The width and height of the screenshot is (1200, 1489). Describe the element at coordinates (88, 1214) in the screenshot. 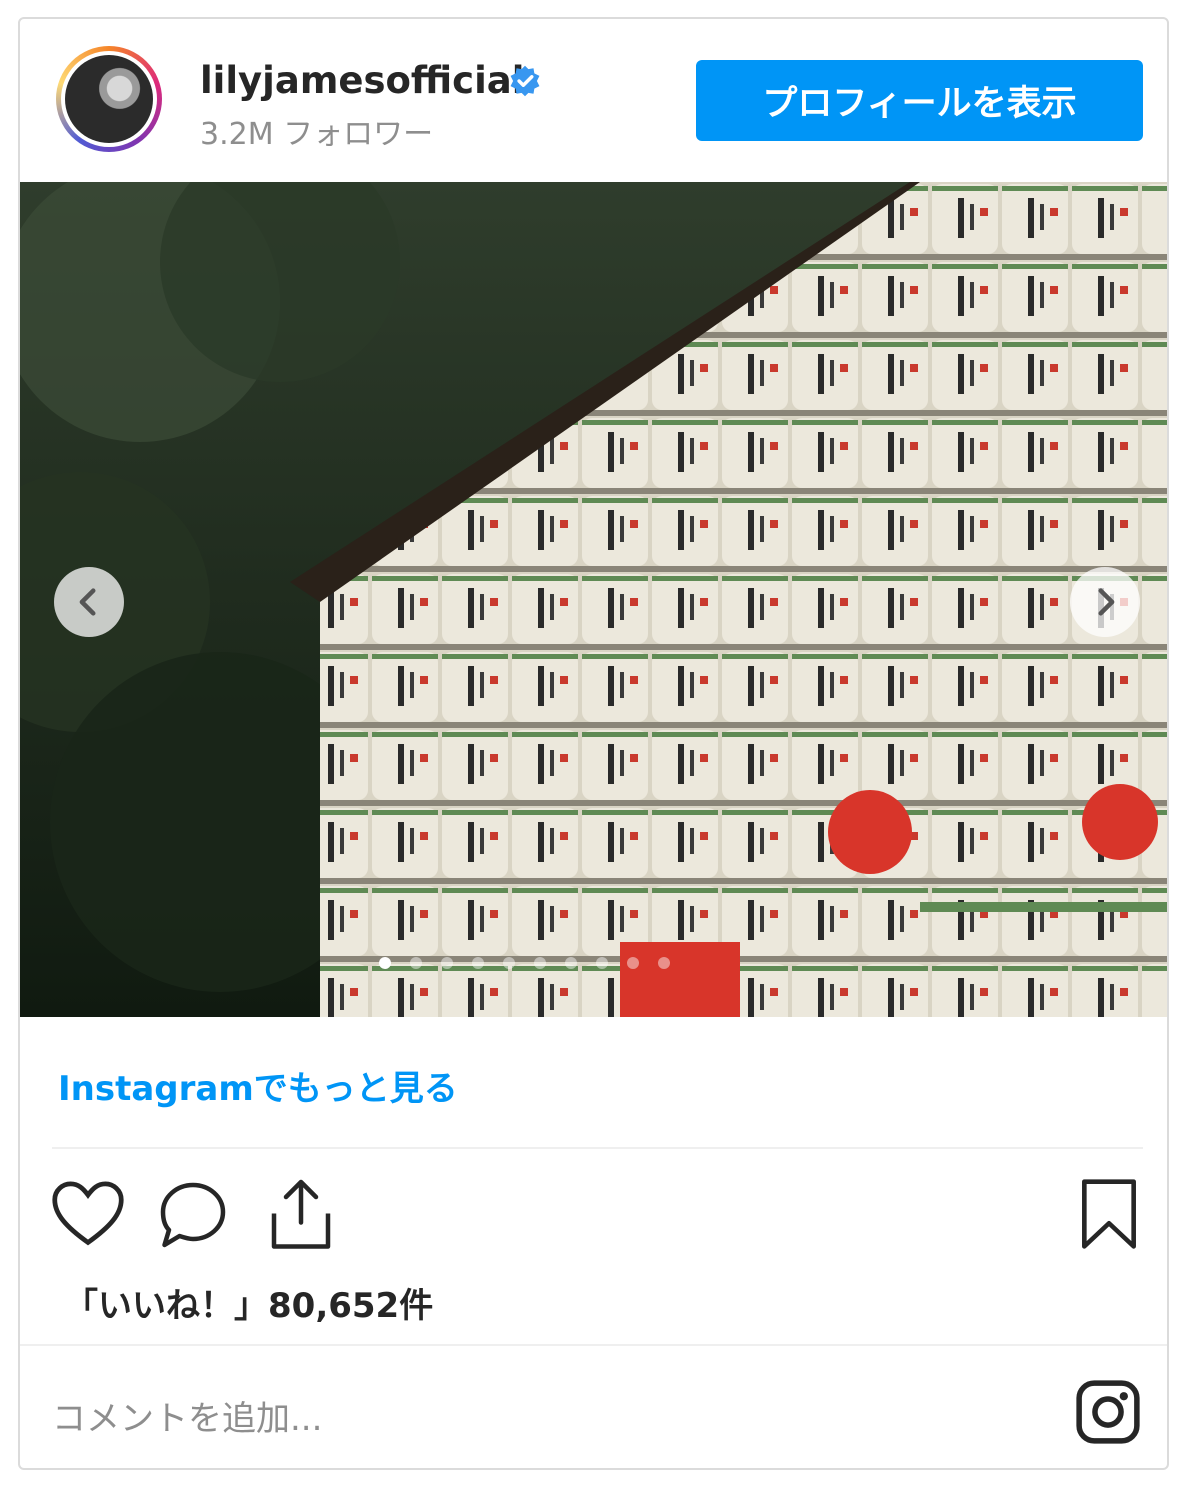

I see `heart-icon` at that location.